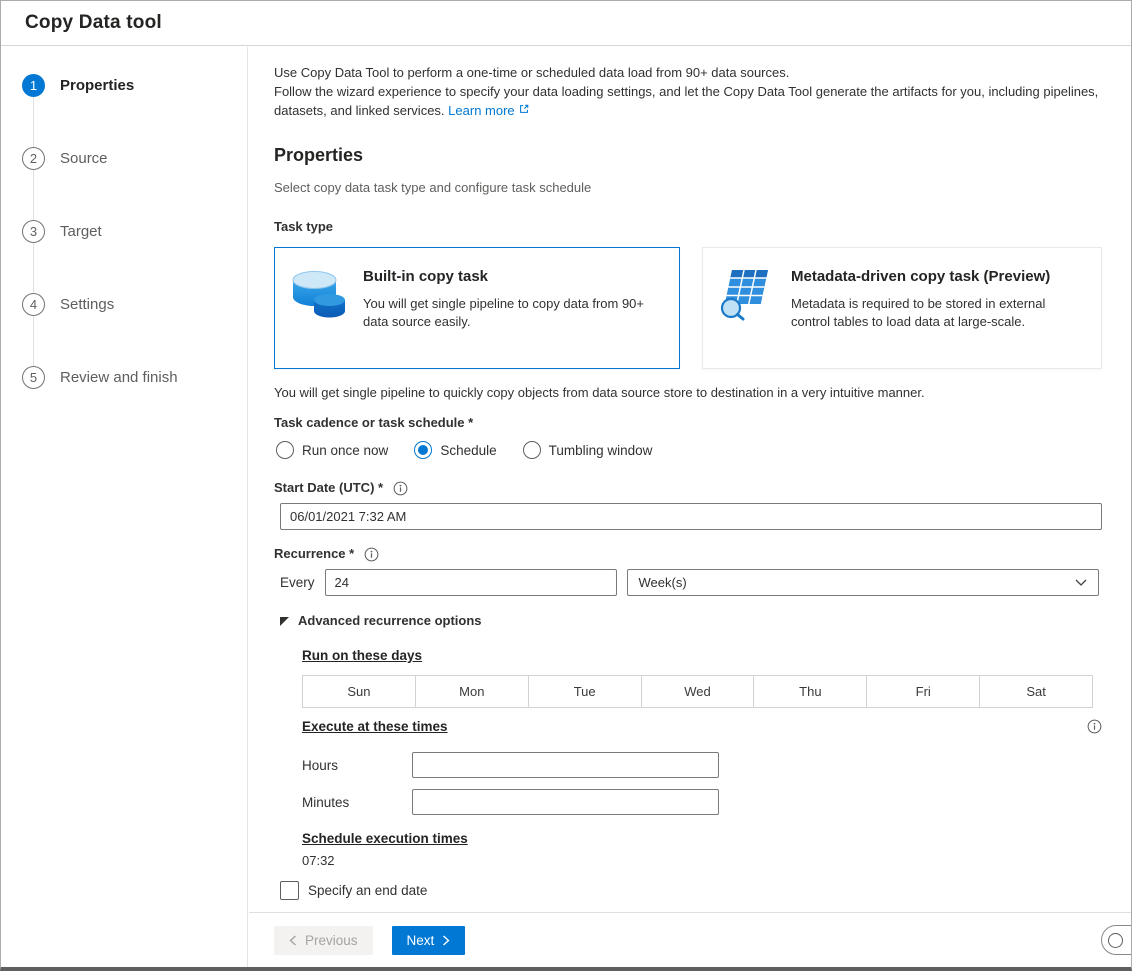  What do you see at coordinates (87, 304) in the screenshot?
I see `step-label: Settings` at bounding box center [87, 304].